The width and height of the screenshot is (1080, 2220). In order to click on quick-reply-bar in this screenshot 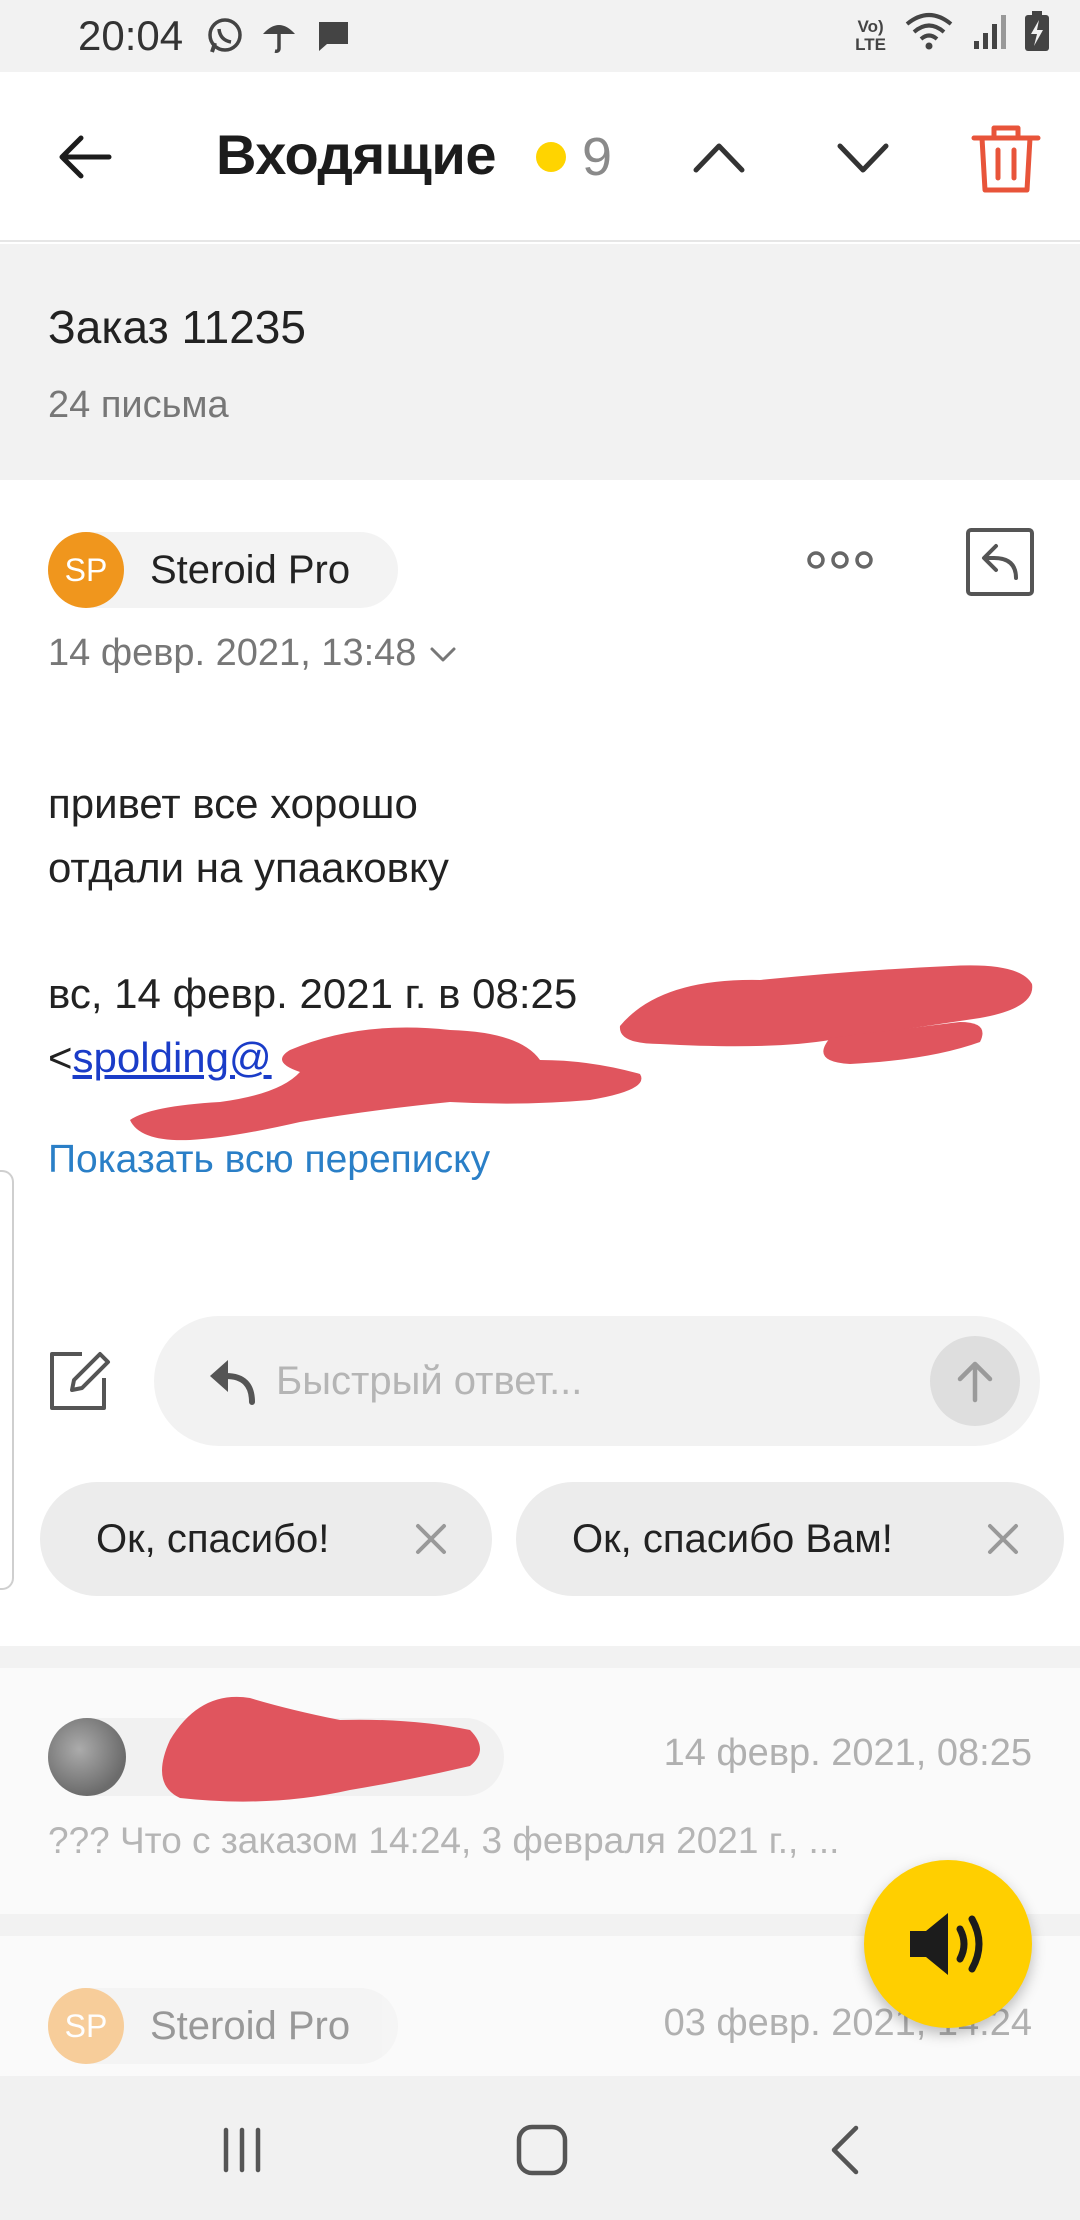, I will do `click(597, 1381)`.